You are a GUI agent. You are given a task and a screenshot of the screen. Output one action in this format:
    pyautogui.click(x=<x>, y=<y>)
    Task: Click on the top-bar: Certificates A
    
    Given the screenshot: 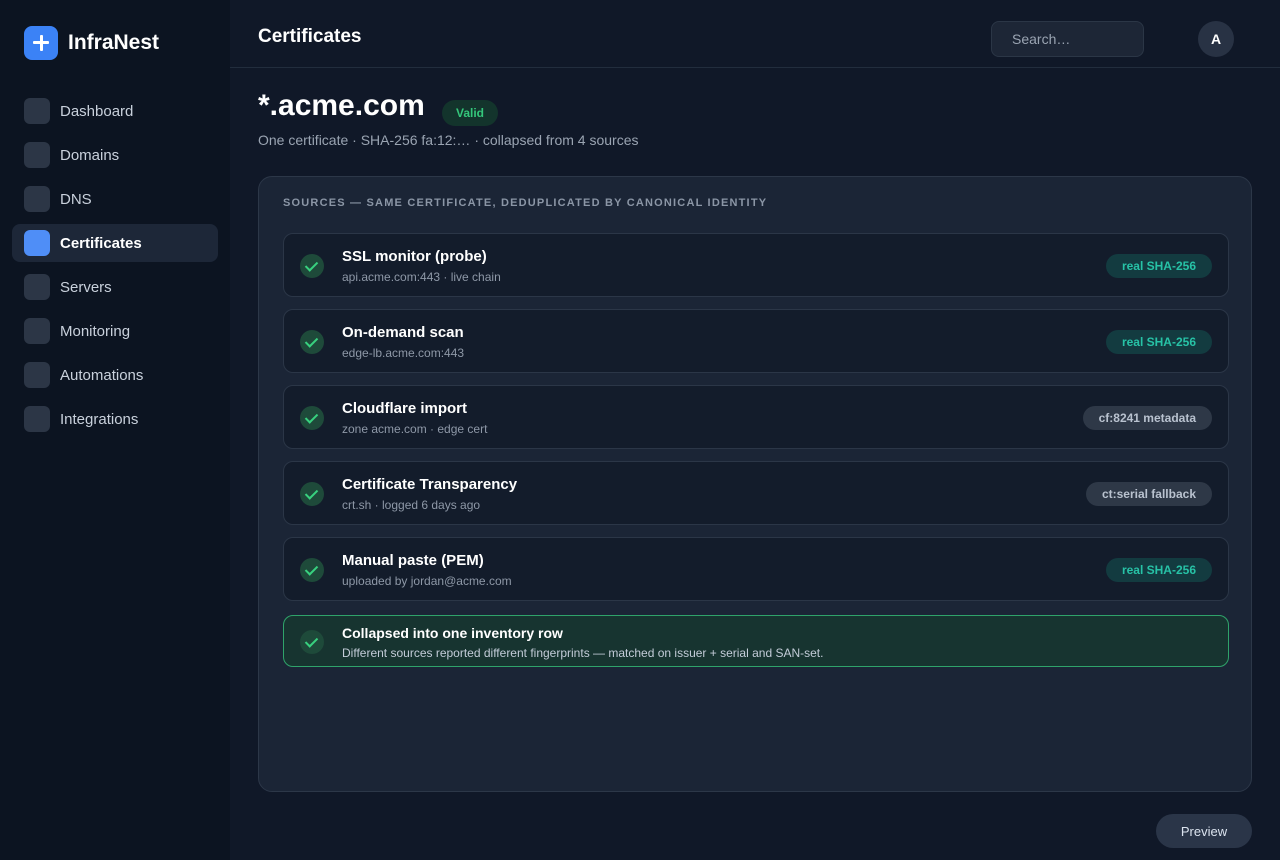 What is the action you would take?
    pyautogui.click(x=755, y=34)
    